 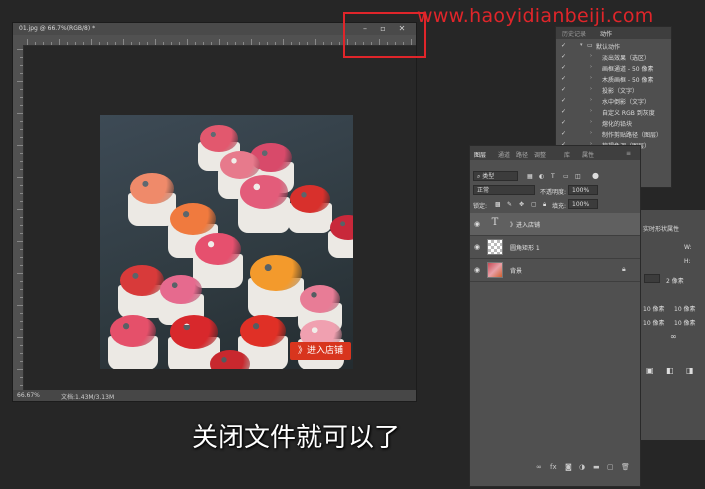 I want to click on intersect-shapes-icon: ◨, so click(x=690, y=370).